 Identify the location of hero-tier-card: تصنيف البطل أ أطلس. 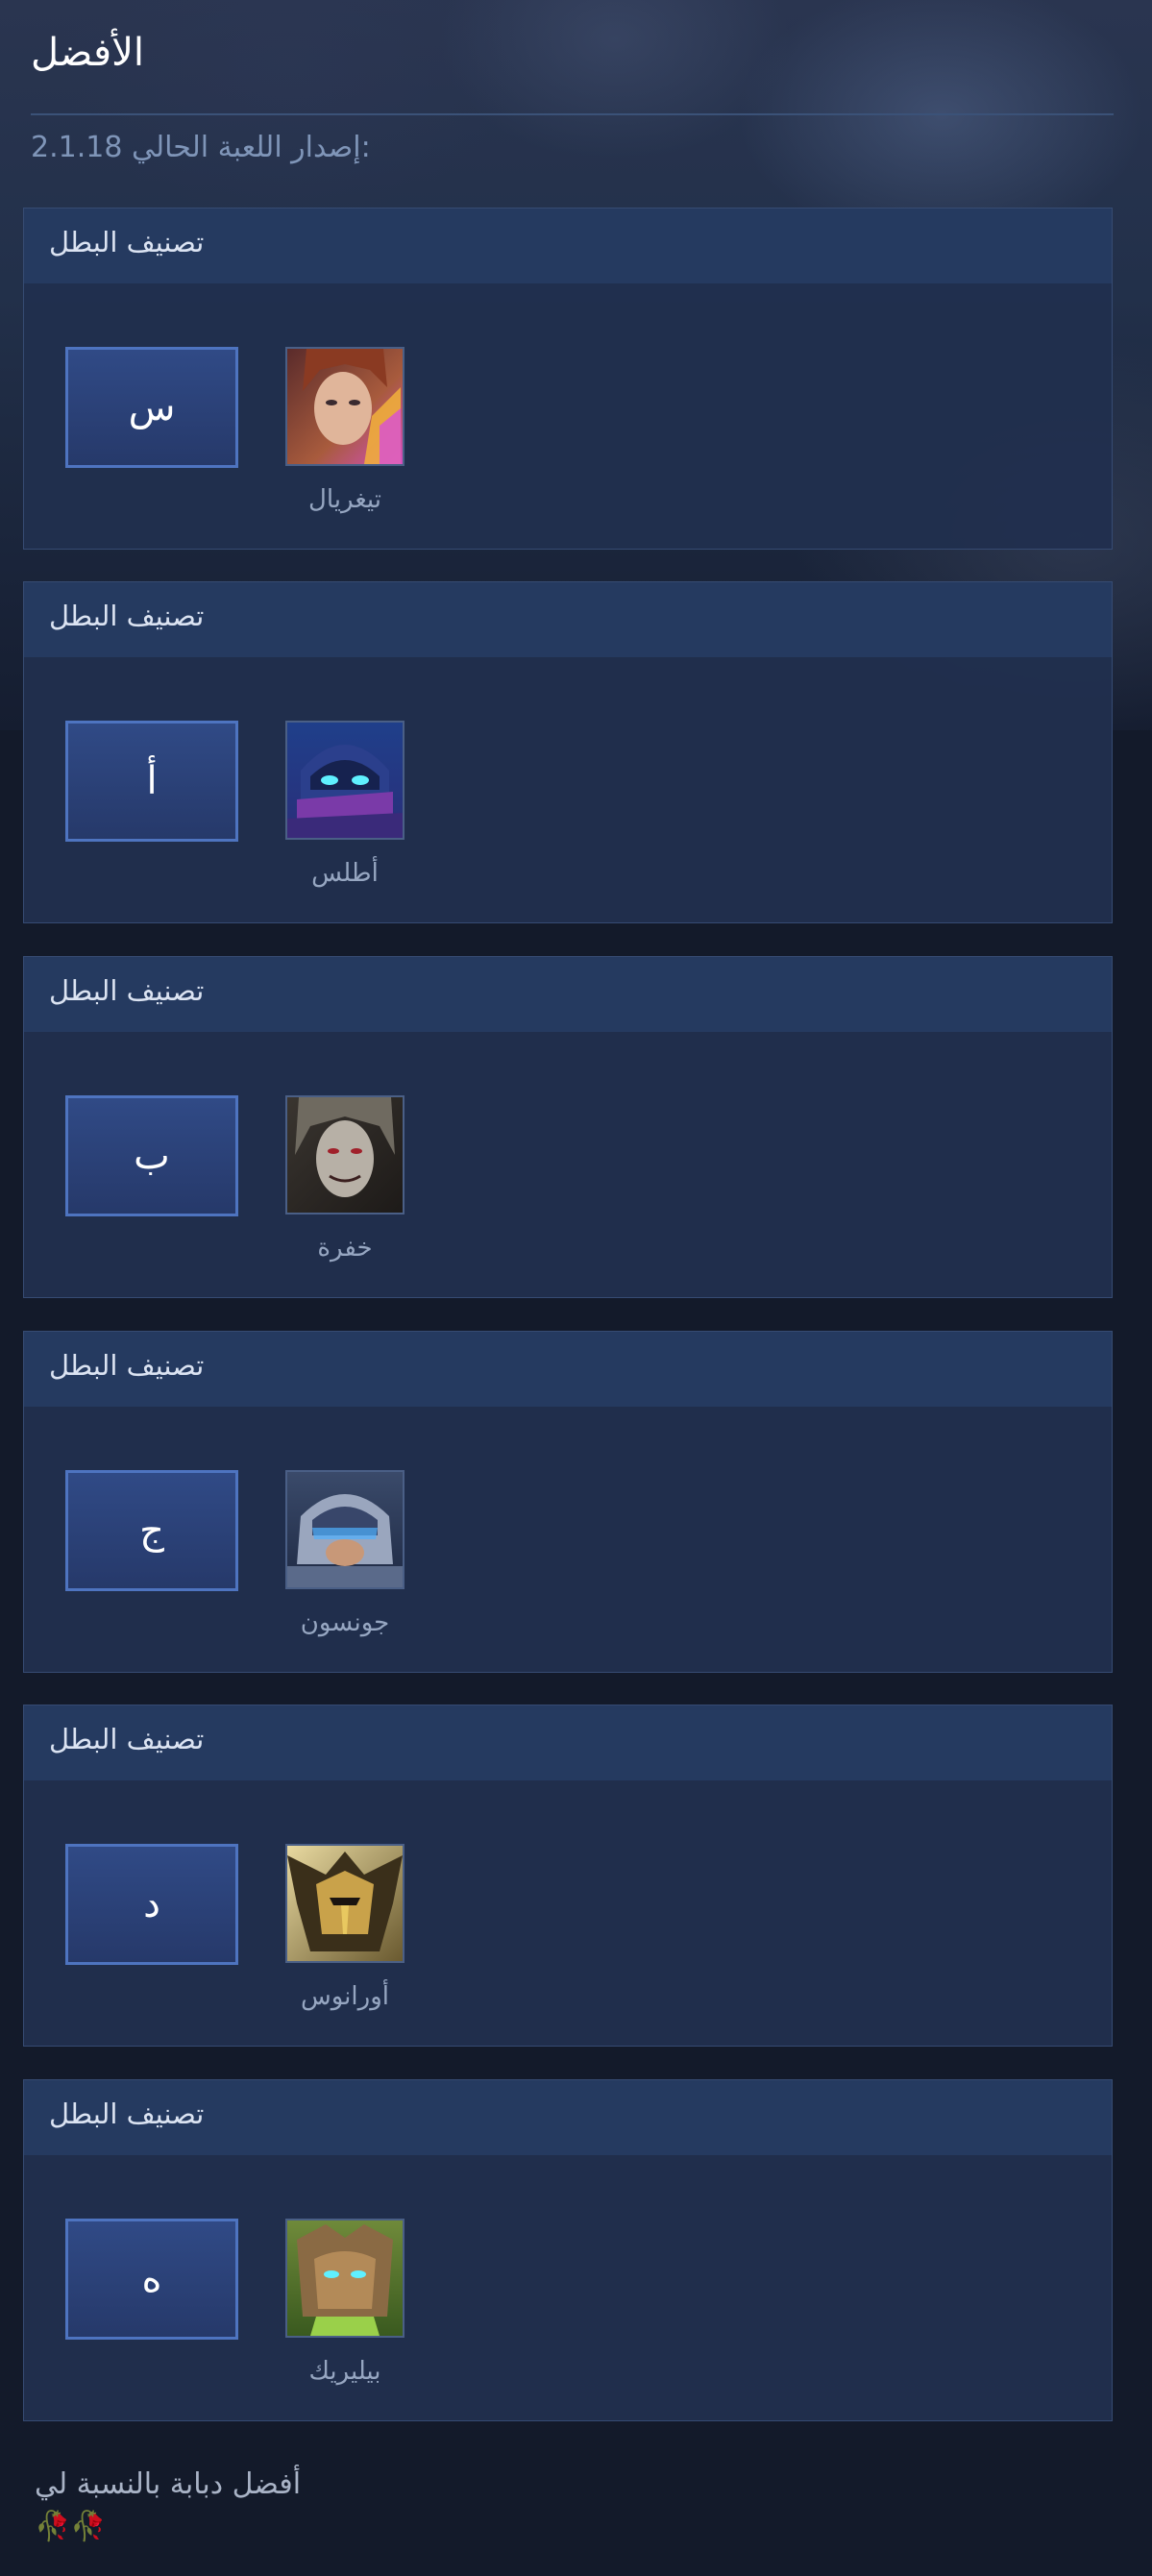
(568, 752).